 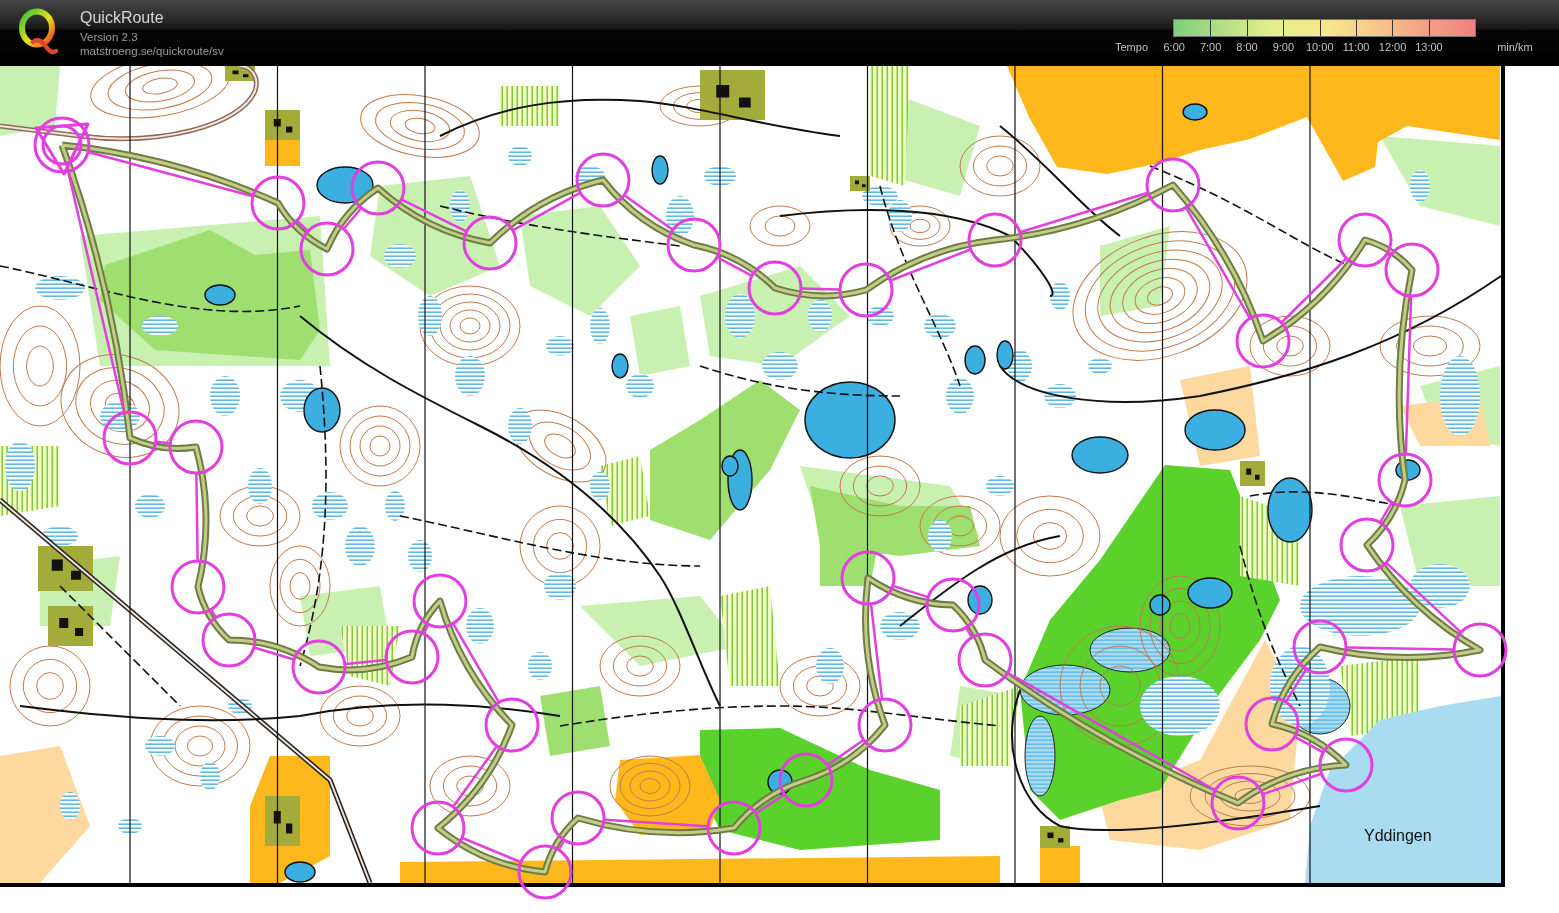 What do you see at coordinates (109, 37) in the screenshot?
I see `version-text: Version 2.3` at bounding box center [109, 37].